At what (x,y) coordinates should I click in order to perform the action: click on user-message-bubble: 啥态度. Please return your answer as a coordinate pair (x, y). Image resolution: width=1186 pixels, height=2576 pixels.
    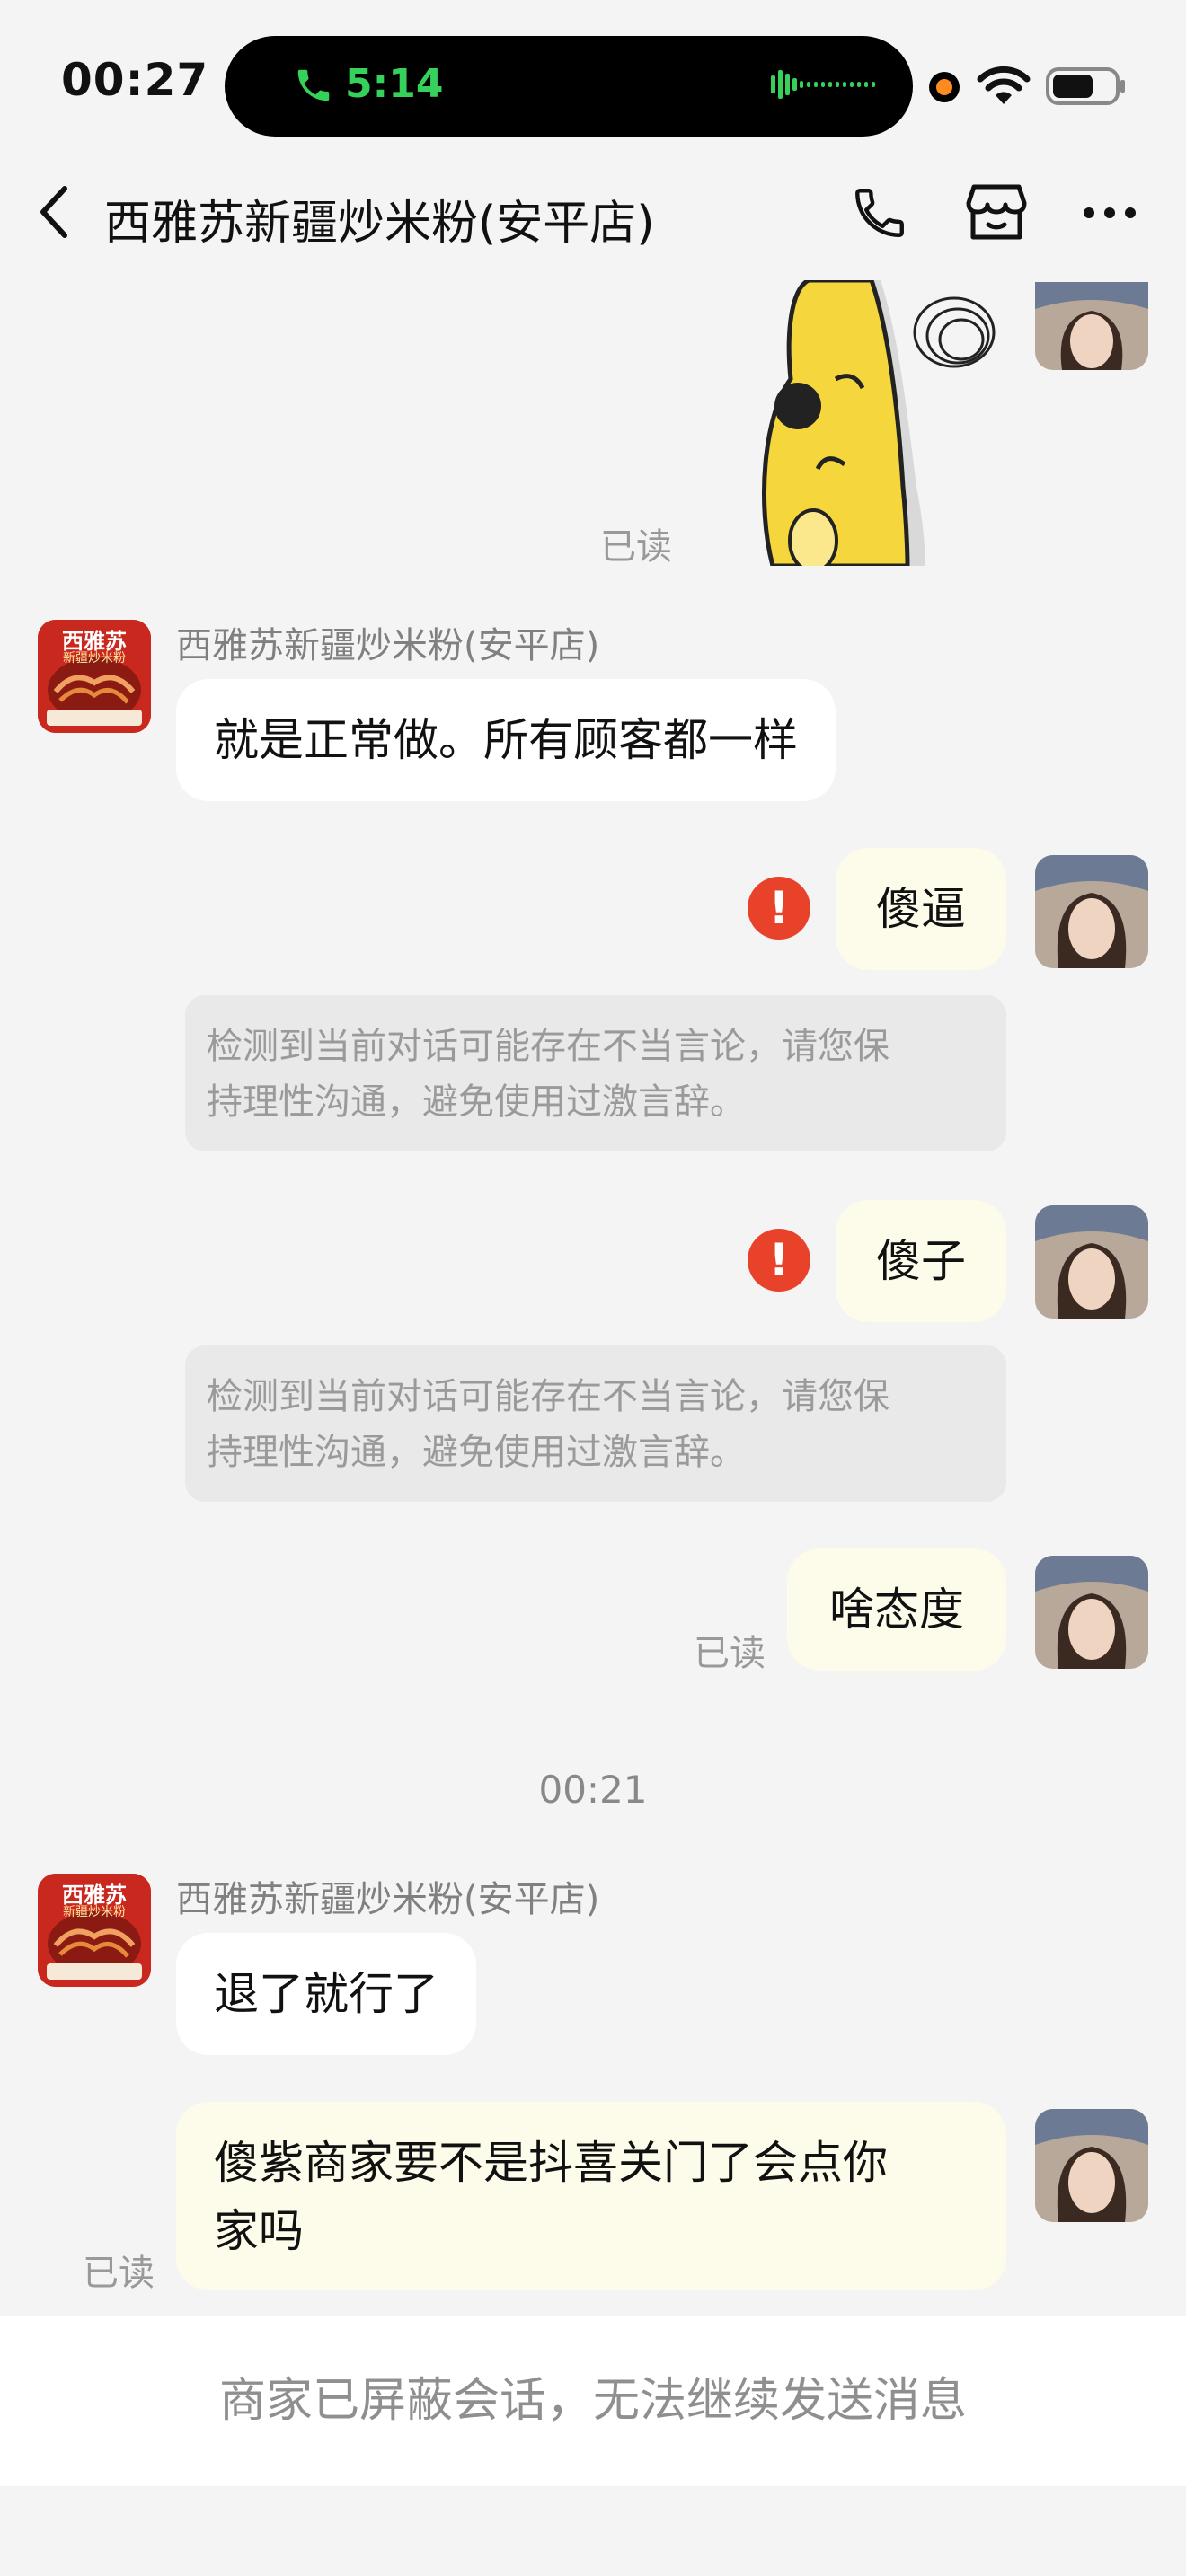
    Looking at the image, I should click on (896, 1609).